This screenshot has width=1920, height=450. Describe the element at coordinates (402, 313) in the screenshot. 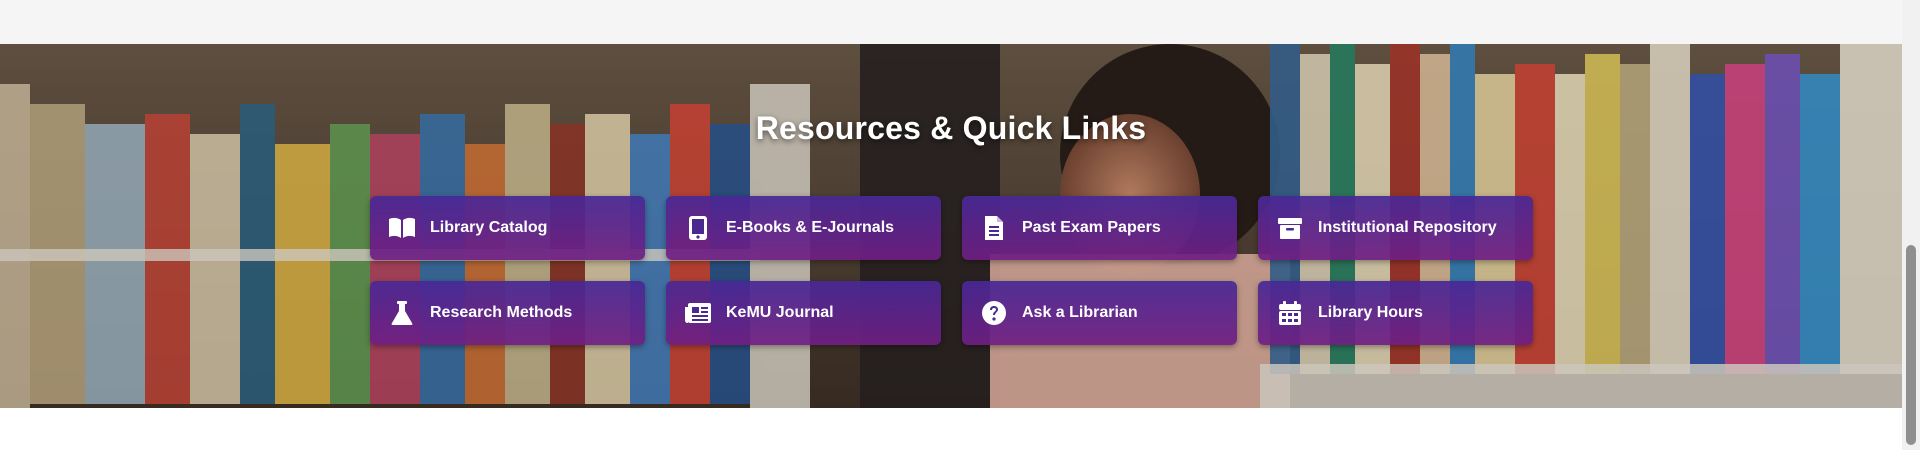

I see `flask-icon` at that location.